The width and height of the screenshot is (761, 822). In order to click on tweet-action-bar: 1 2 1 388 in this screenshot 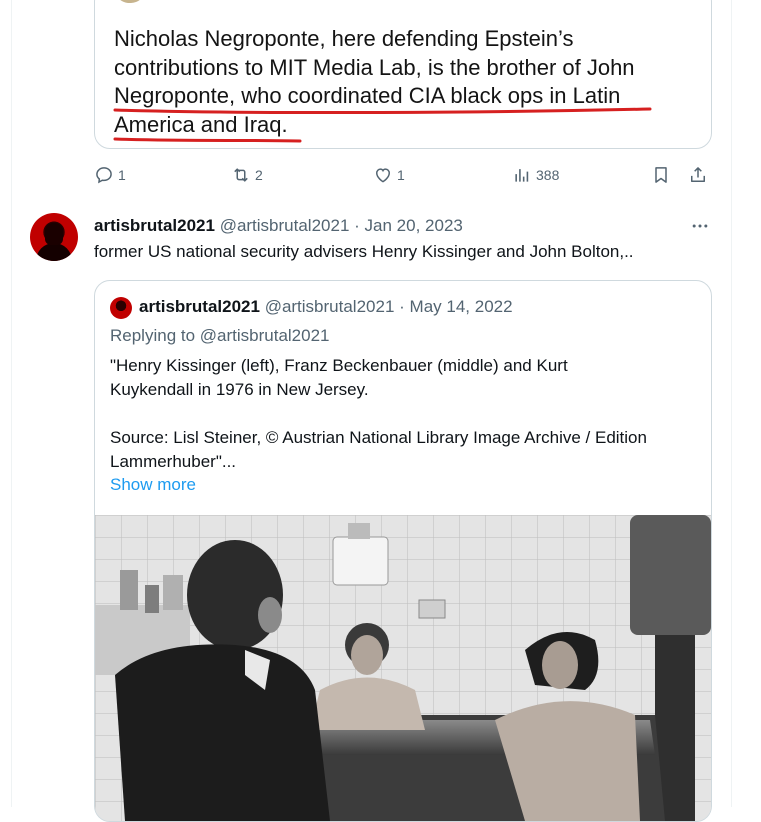, I will do `click(404, 175)`.